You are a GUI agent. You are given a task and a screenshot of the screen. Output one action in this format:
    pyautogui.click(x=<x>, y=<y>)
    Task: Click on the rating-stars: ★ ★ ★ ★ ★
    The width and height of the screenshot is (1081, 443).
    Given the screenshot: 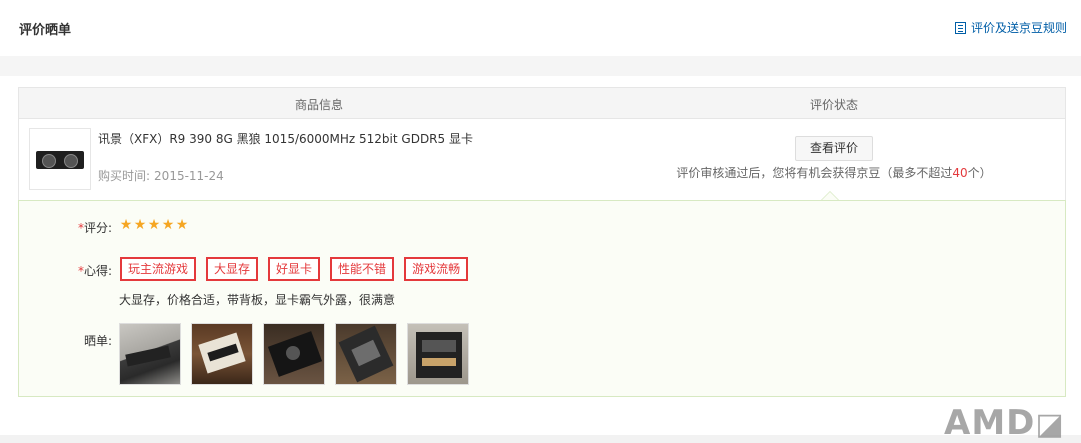 What is the action you would take?
    pyautogui.click(x=154, y=225)
    